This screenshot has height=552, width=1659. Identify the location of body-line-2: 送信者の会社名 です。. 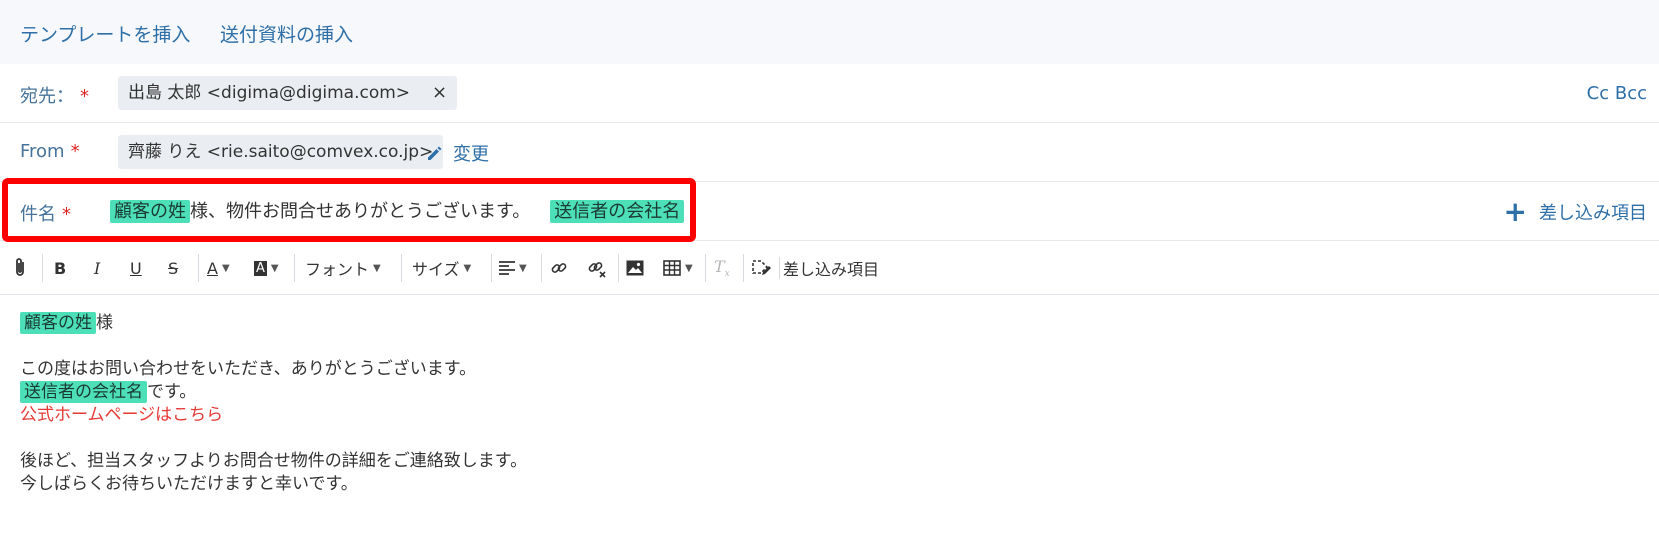
(820, 392).